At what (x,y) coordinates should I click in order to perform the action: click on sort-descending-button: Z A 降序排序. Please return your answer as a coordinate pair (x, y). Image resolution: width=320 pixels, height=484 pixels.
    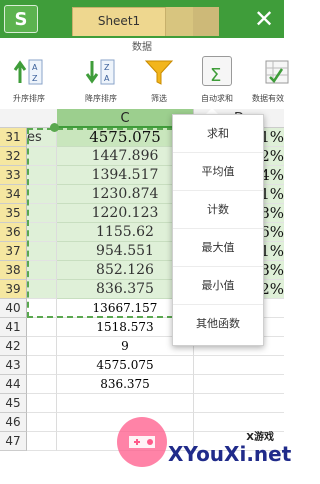
    Looking at the image, I should click on (101, 80).